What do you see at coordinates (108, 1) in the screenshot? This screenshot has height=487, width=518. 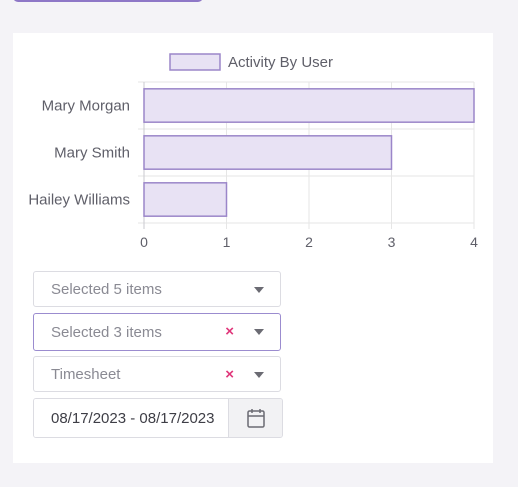 I see `top-tab-button` at bounding box center [108, 1].